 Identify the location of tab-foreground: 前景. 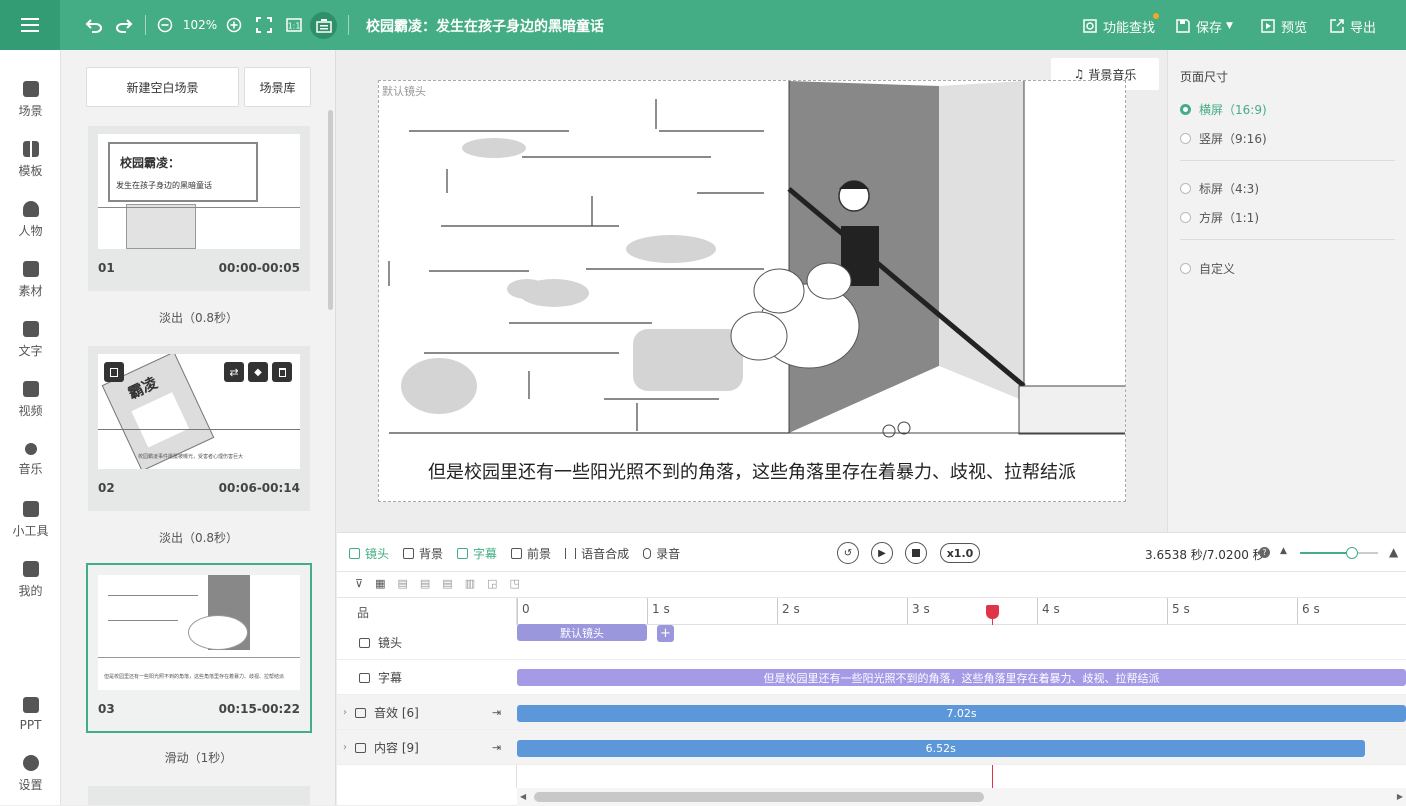
(531, 553).